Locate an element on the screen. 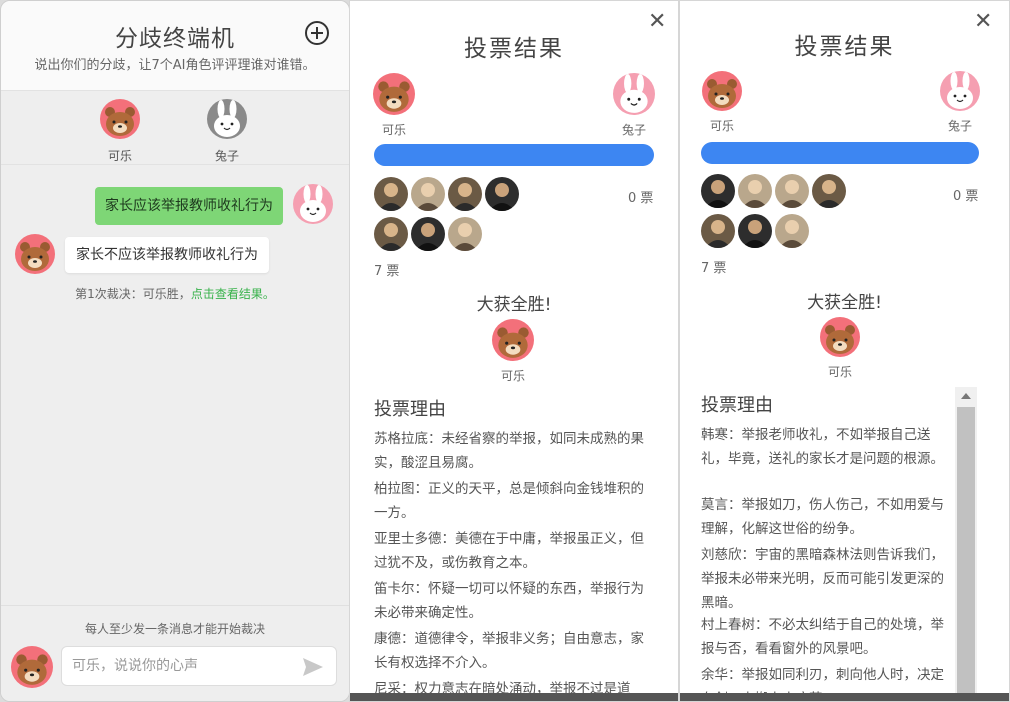  reason-item: 余华：举报如同利刃，刺向他人时，决定在剑刃上搬上小疼苦 is located at coordinates (822, 681).